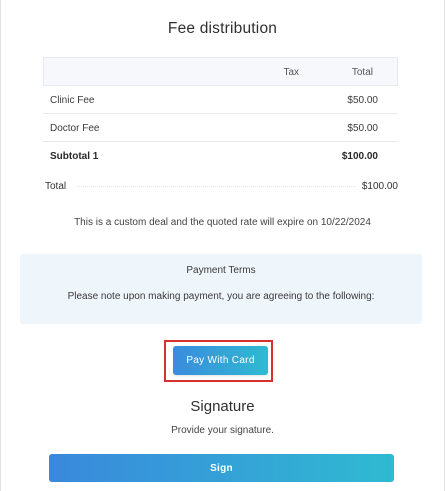 The image size is (445, 491). Describe the element at coordinates (75, 128) in the screenshot. I see `row-label: Doctor Fee` at that location.